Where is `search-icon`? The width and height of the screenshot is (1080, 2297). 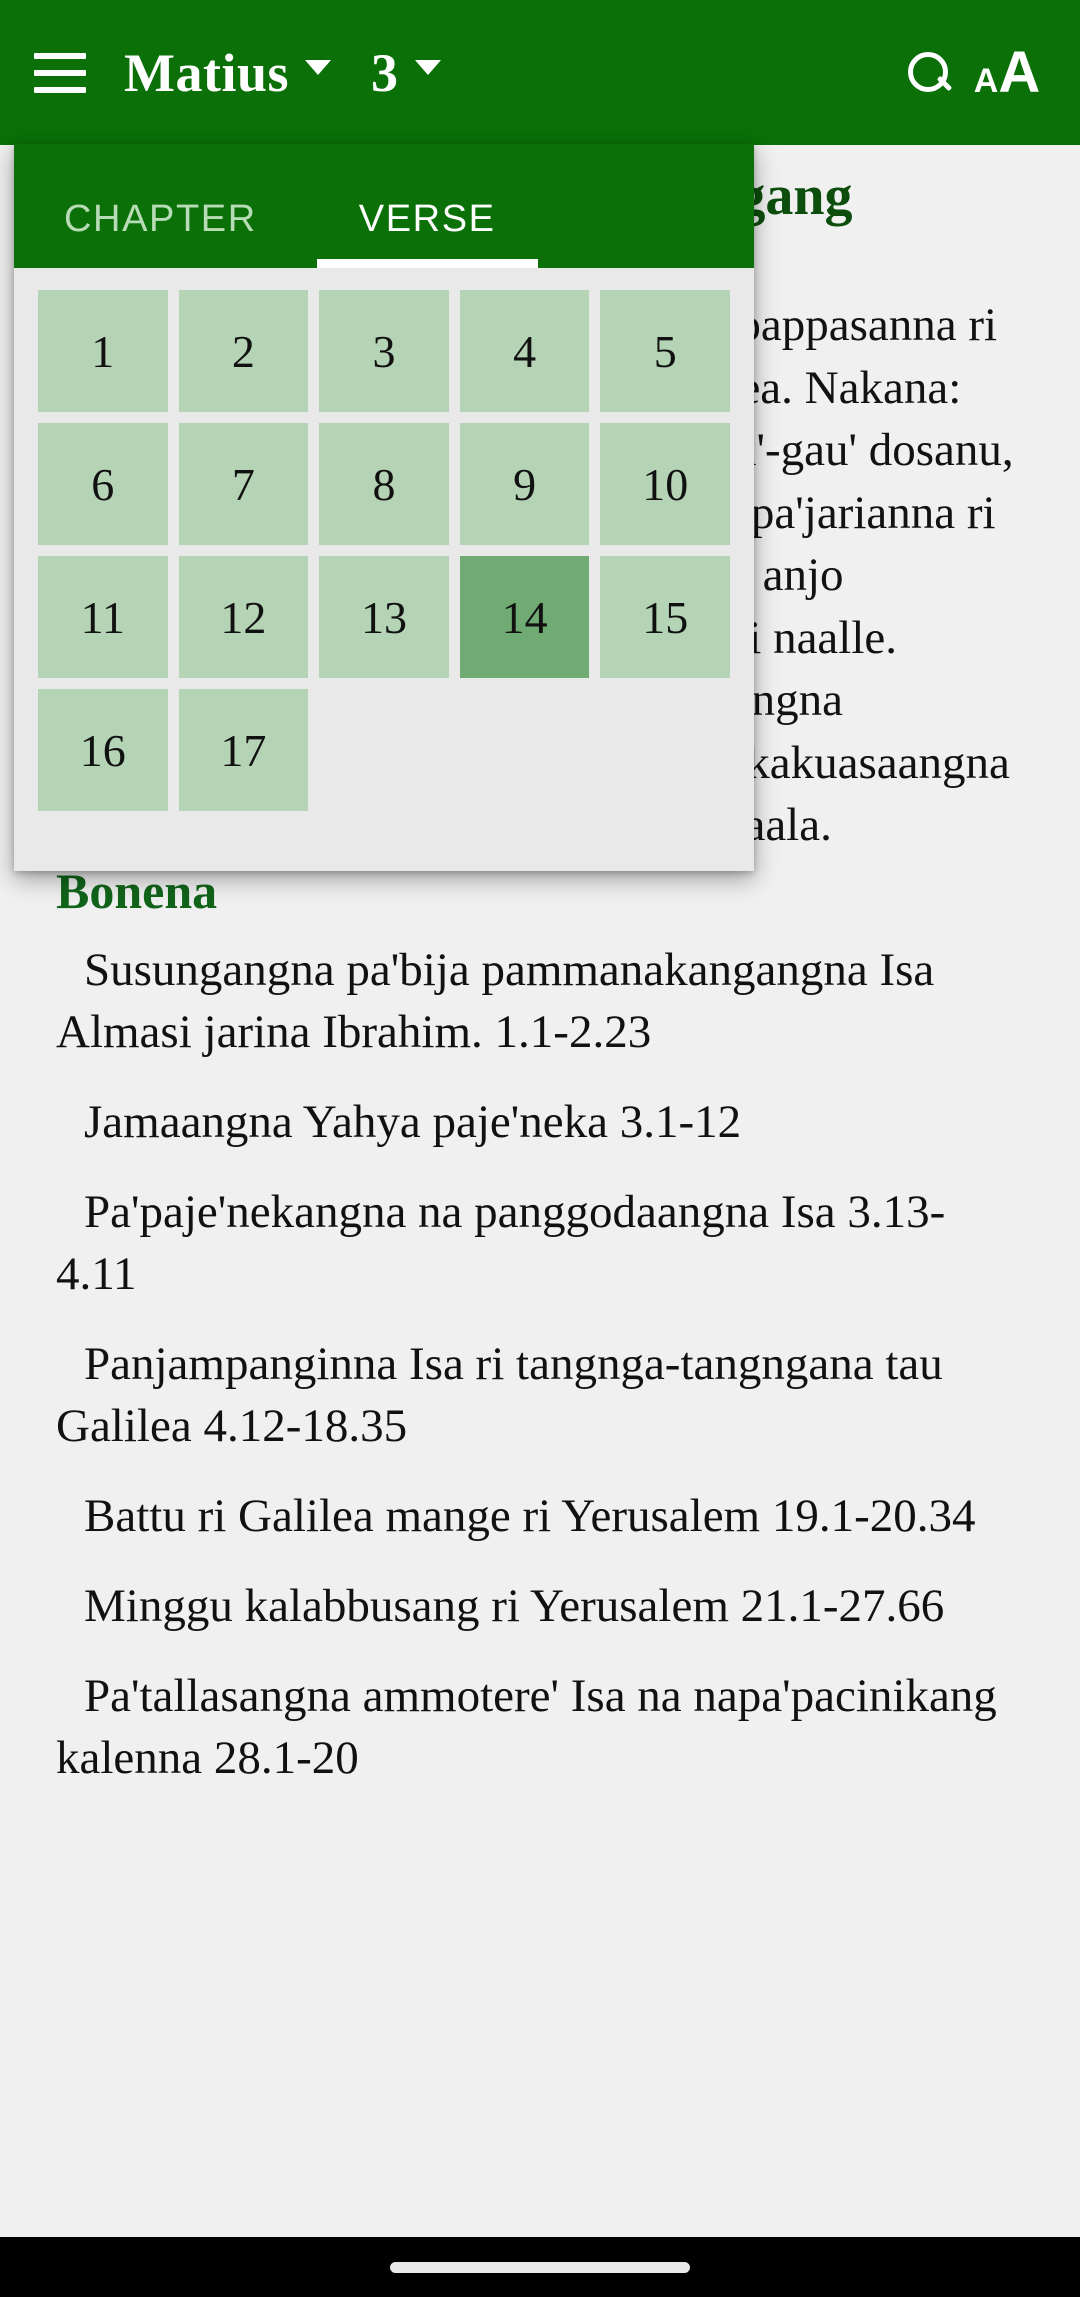
search-icon is located at coordinates (929, 73).